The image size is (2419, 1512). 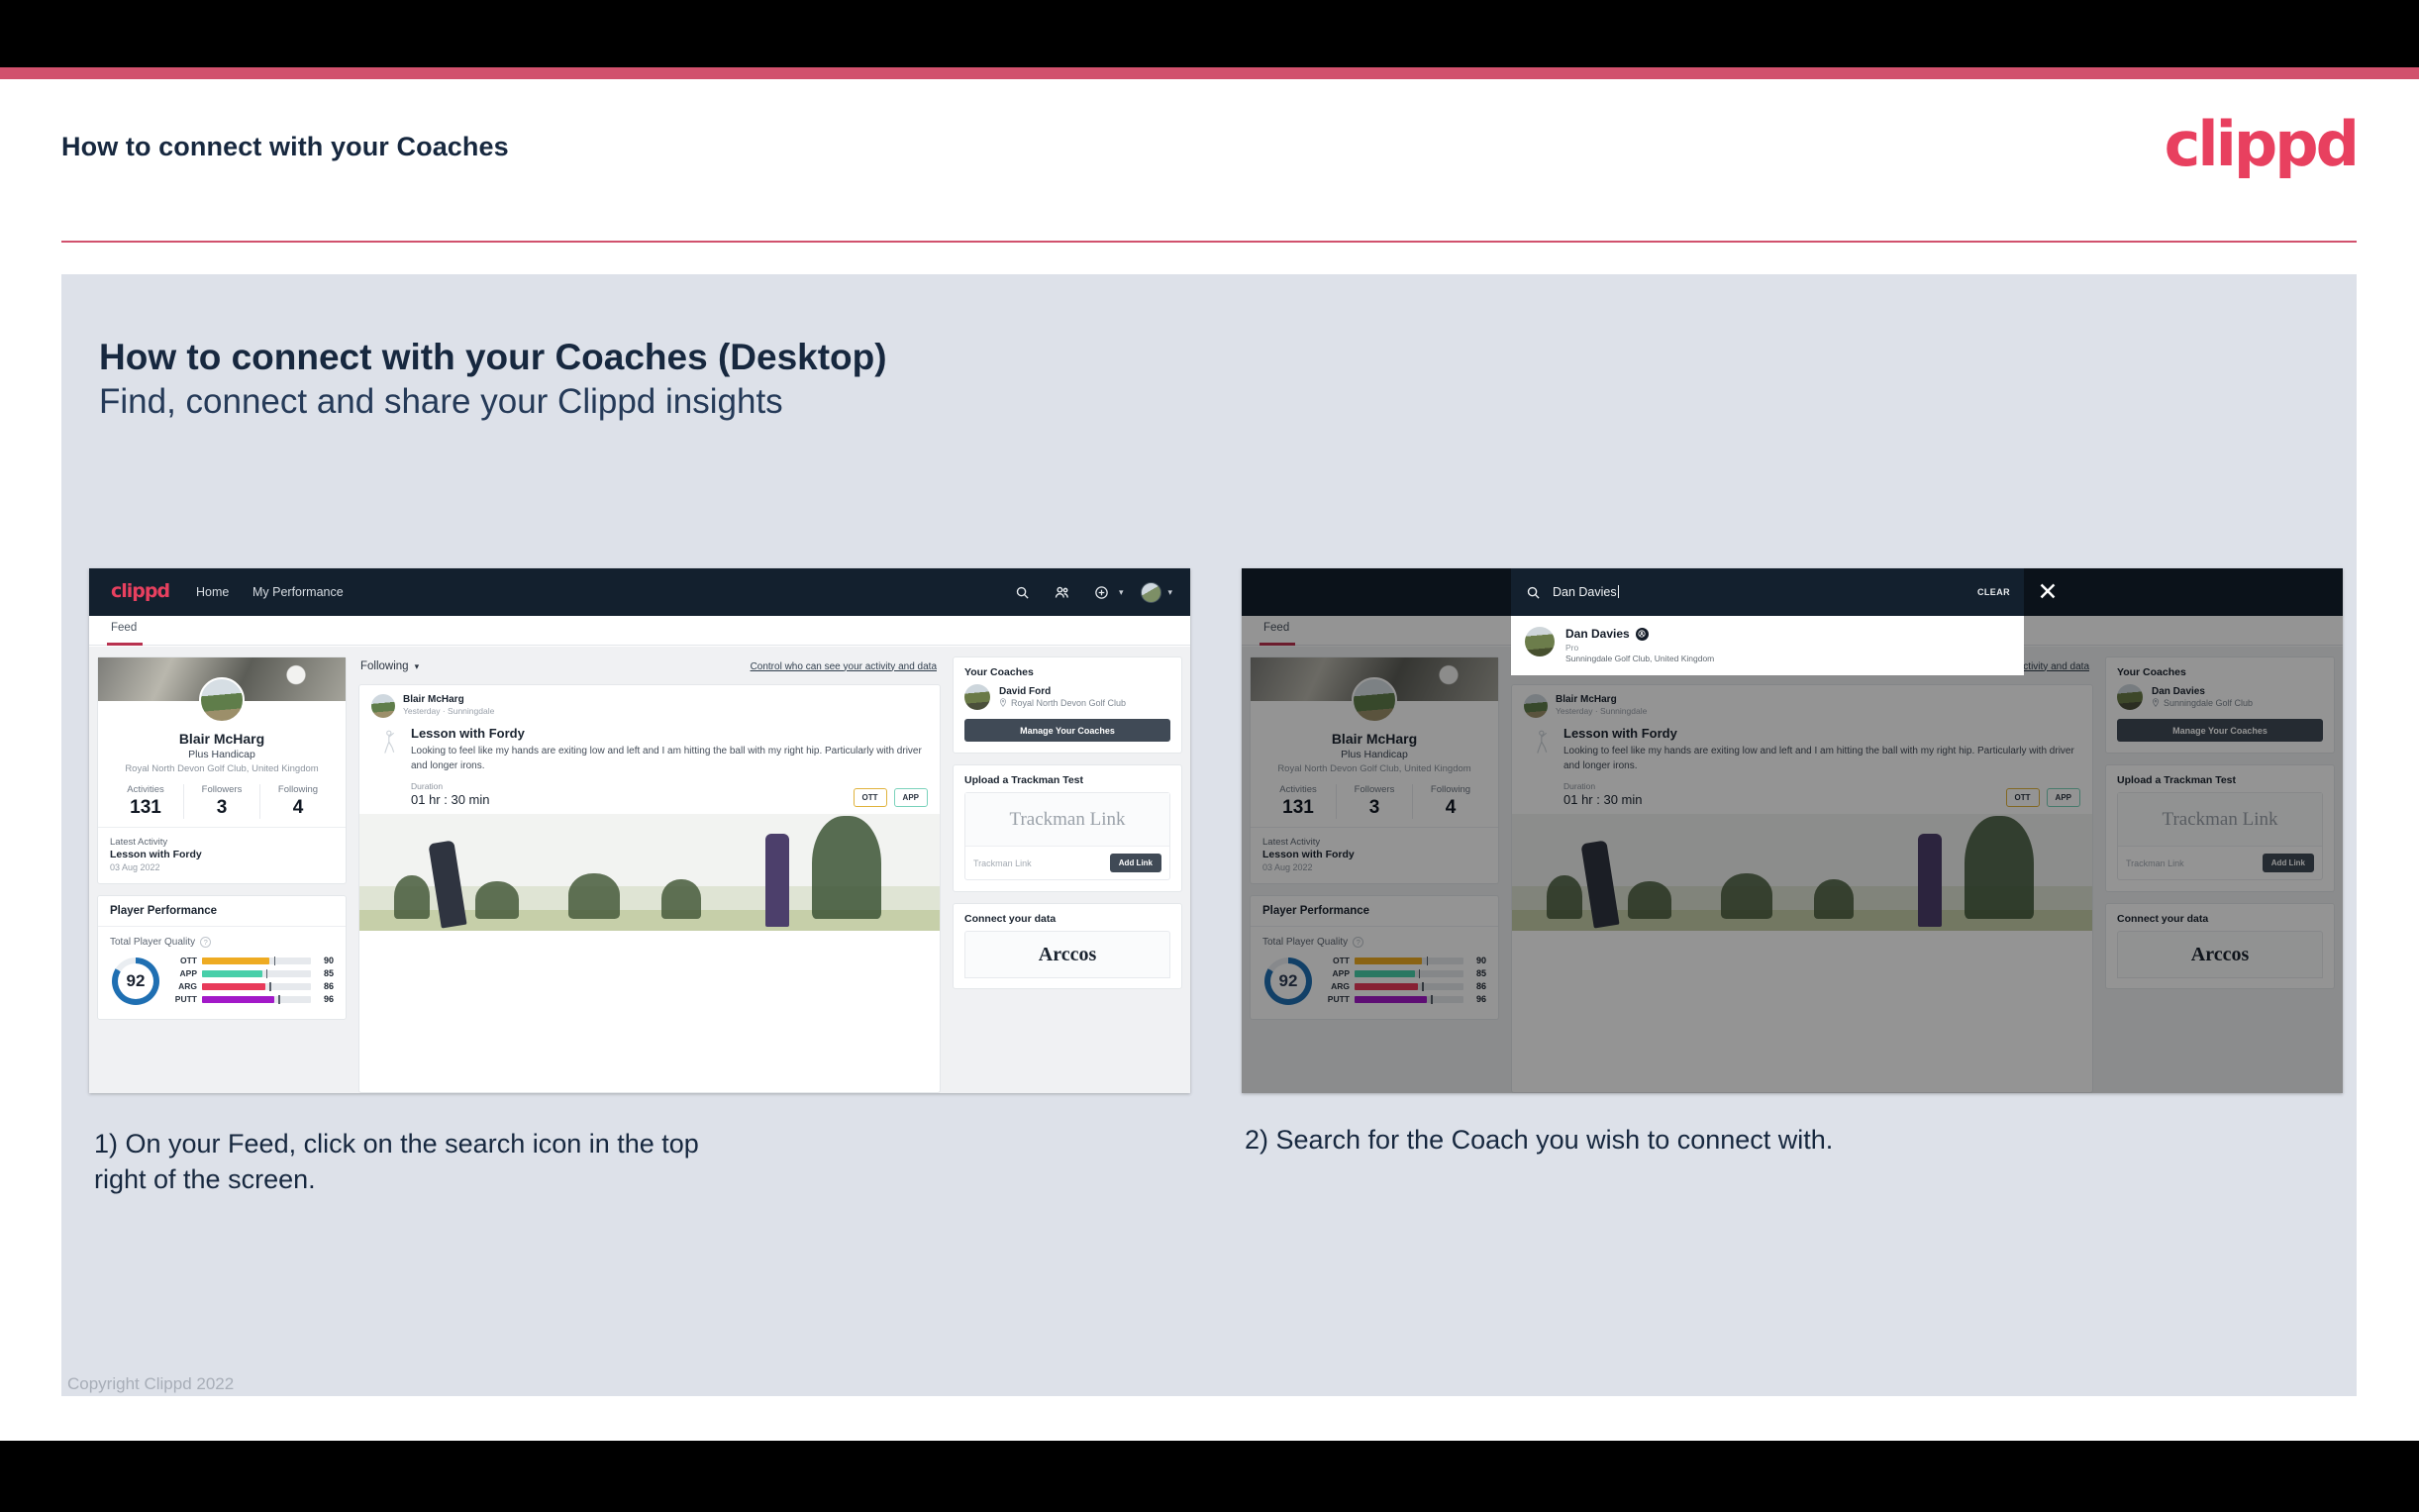 I want to click on navbar-icon-group: ▾ ▾, so click(x=1092, y=592).